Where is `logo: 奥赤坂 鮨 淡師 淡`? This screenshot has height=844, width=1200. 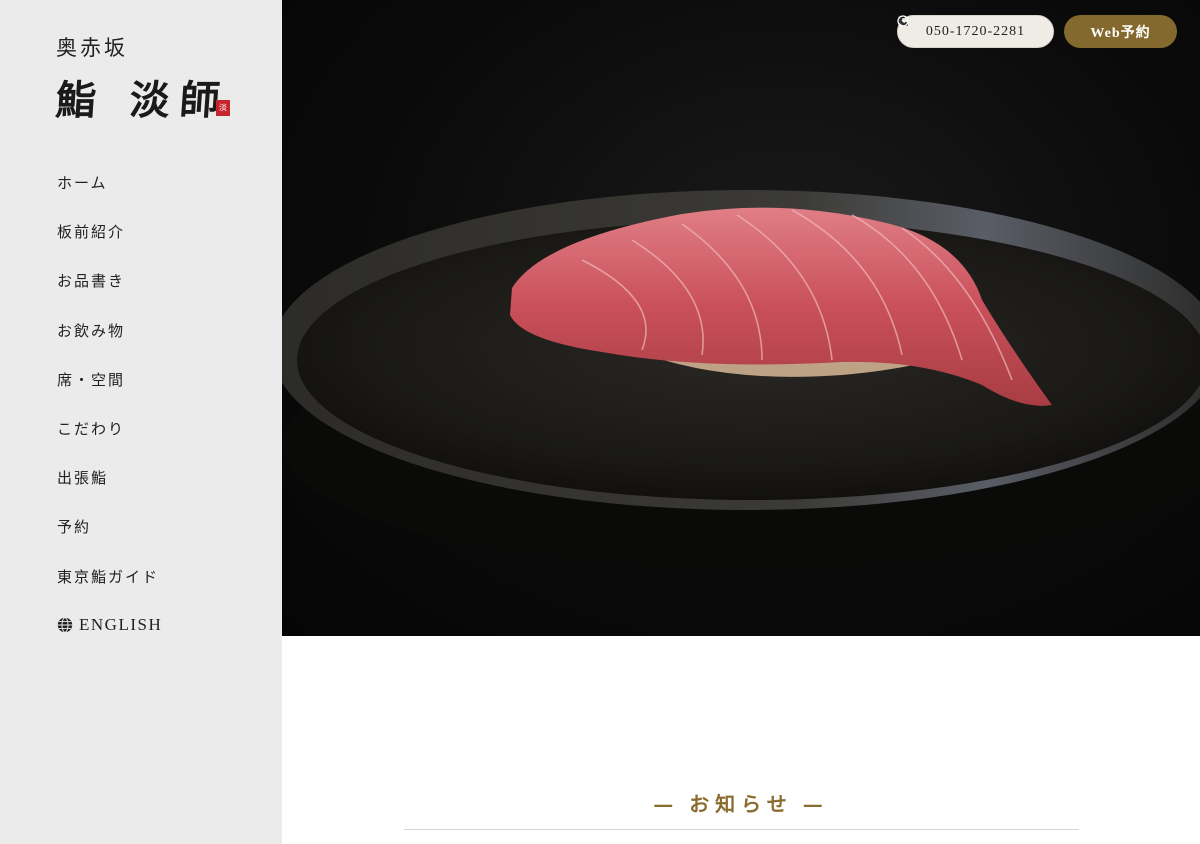 logo: 奥赤坂 鮨 淡師 淡 is located at coordinates (145, 78).